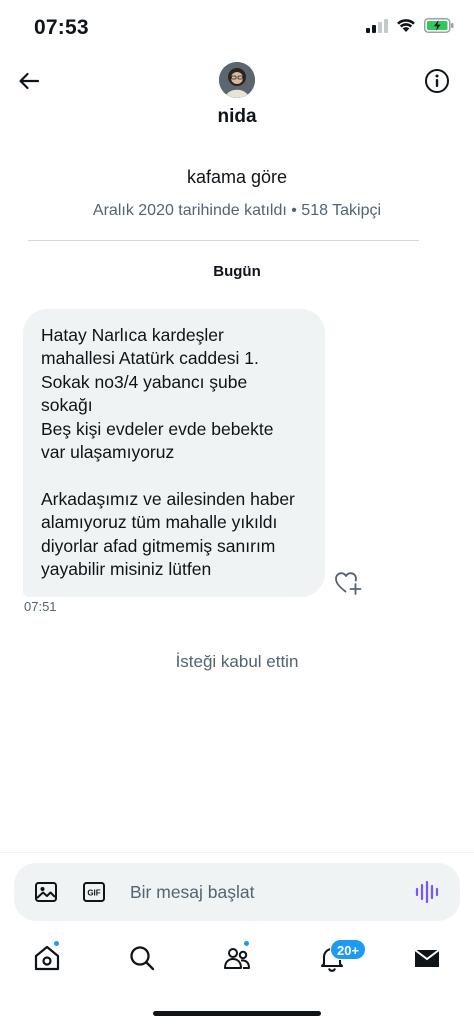 Image resolution: width=474 pixels, height=1026 pixels. I want to click on tab-search, so click(142, 958).